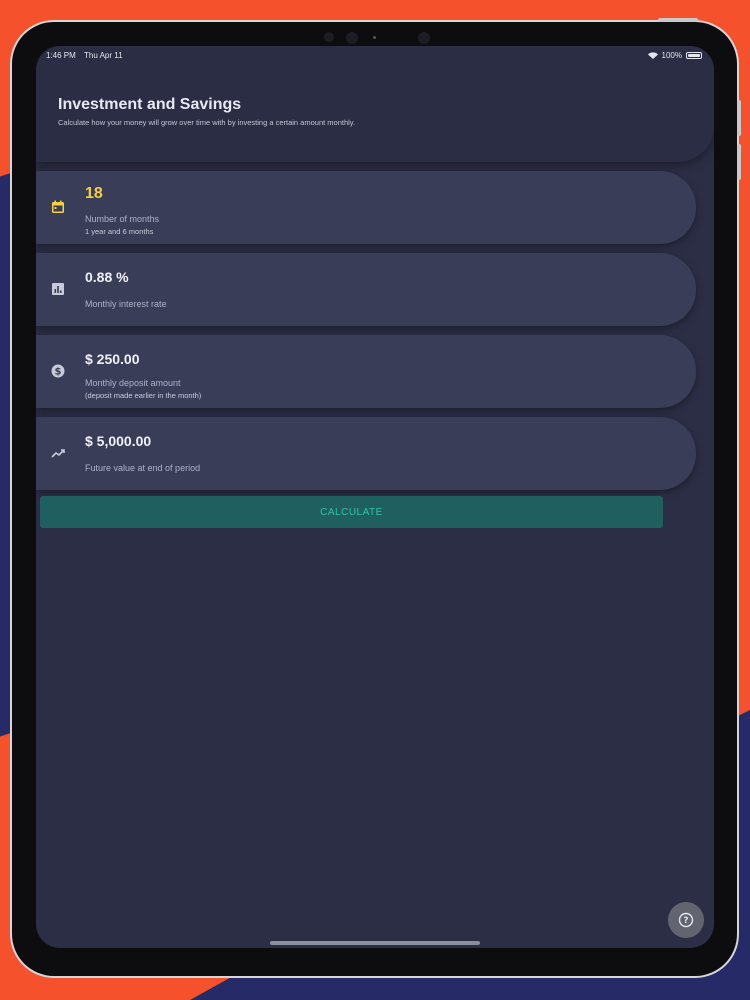 This screenshot has height=1000, width=750. Describe the element at coordinates (375, 943) in the screenshot. I see `home-indicator` at that location.